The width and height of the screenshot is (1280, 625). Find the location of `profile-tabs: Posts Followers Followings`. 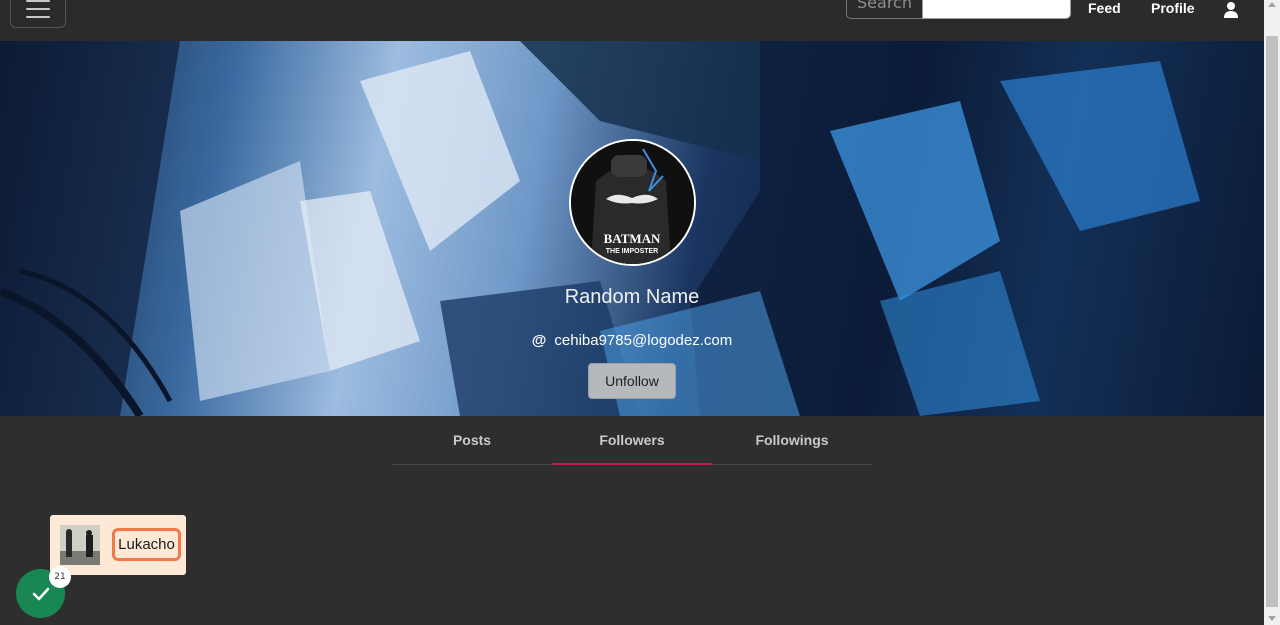

profile-tabs: Posts Followers Followings is located at coordinates (632, 440).